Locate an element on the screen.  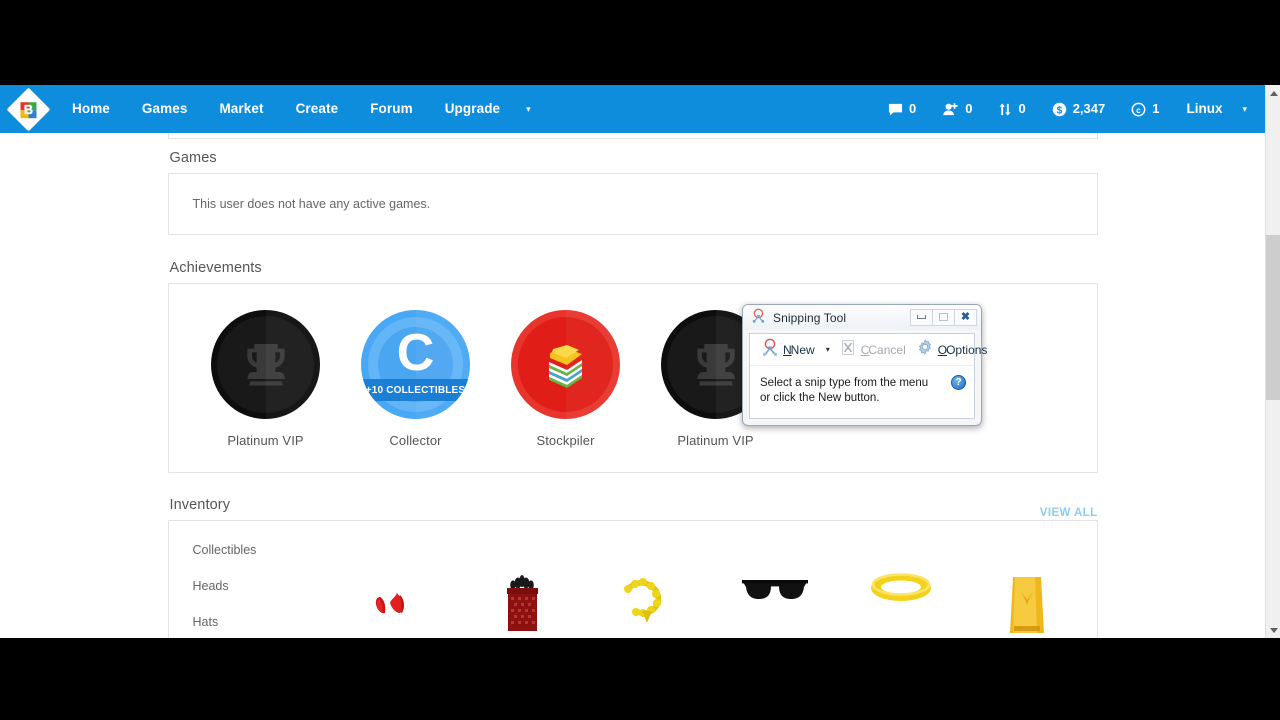
nav-trades-count: 0 is located at coordinates (1022, 108).